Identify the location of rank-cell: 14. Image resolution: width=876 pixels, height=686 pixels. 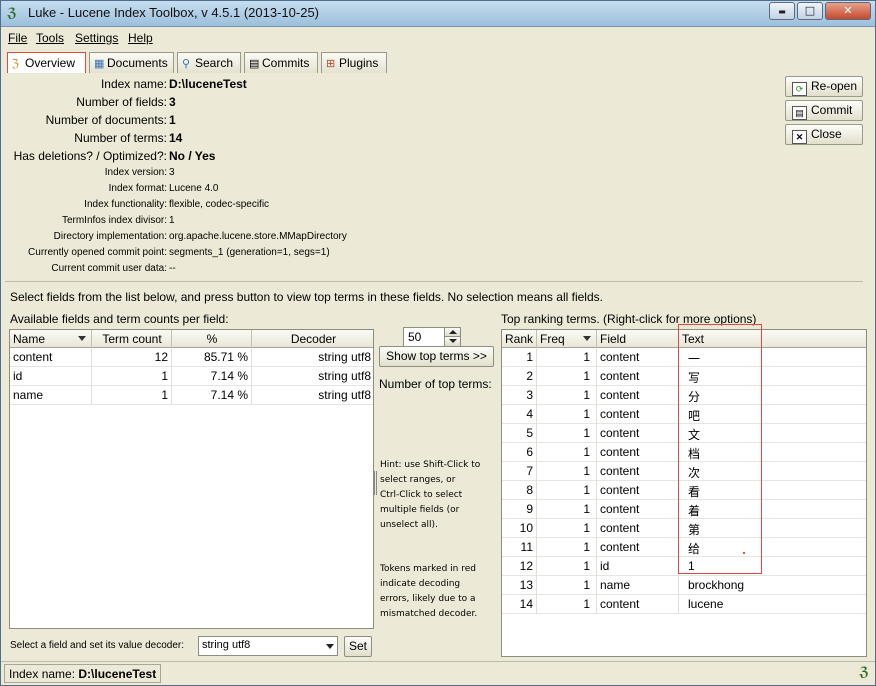
(519, 604).